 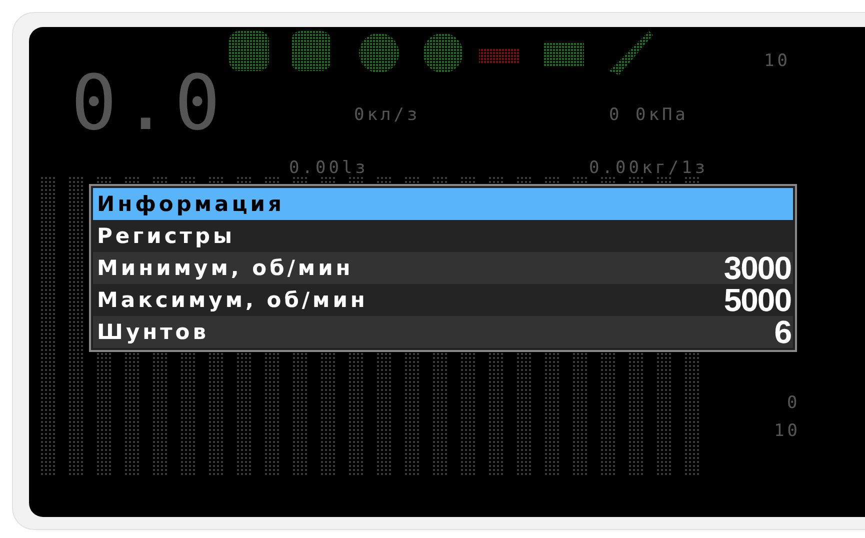 I want to click on display-readout: 0.00кг/1з, so click(x=648, y=168).